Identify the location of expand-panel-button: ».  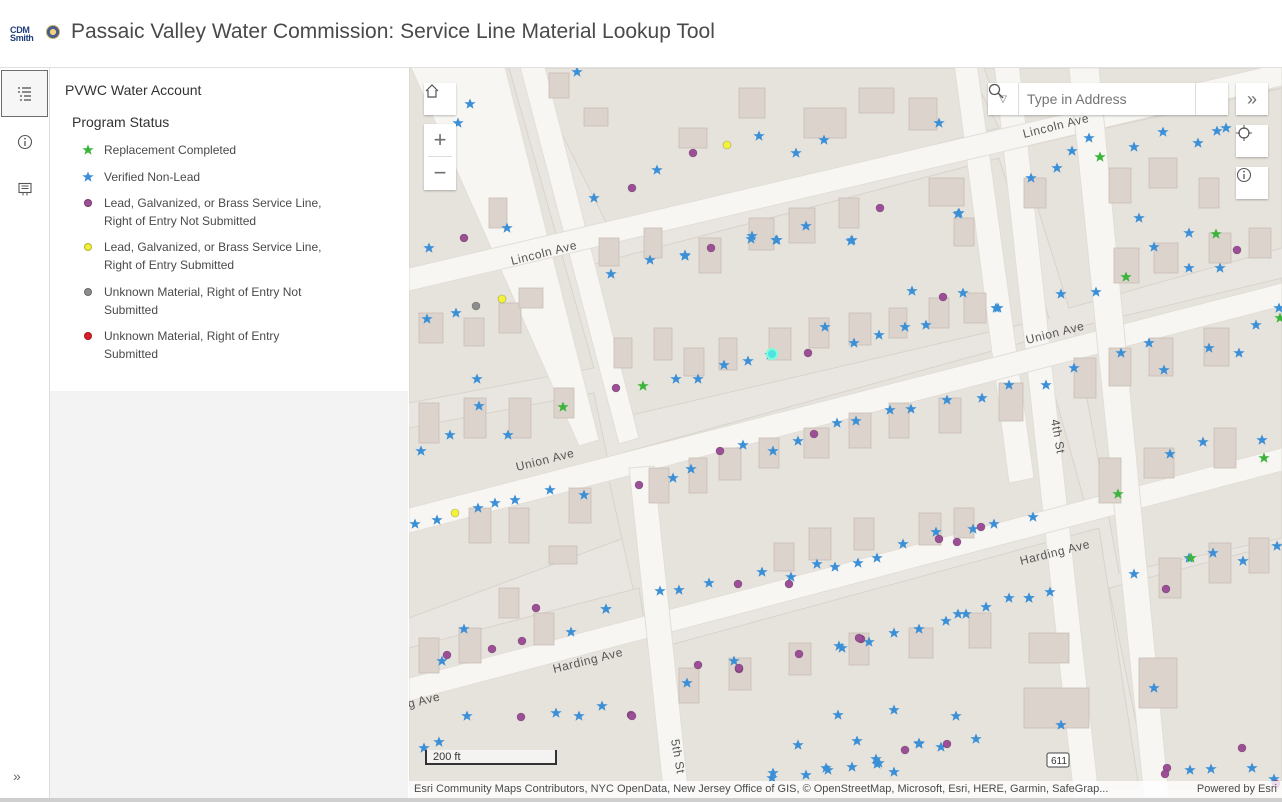
(1252, 99).